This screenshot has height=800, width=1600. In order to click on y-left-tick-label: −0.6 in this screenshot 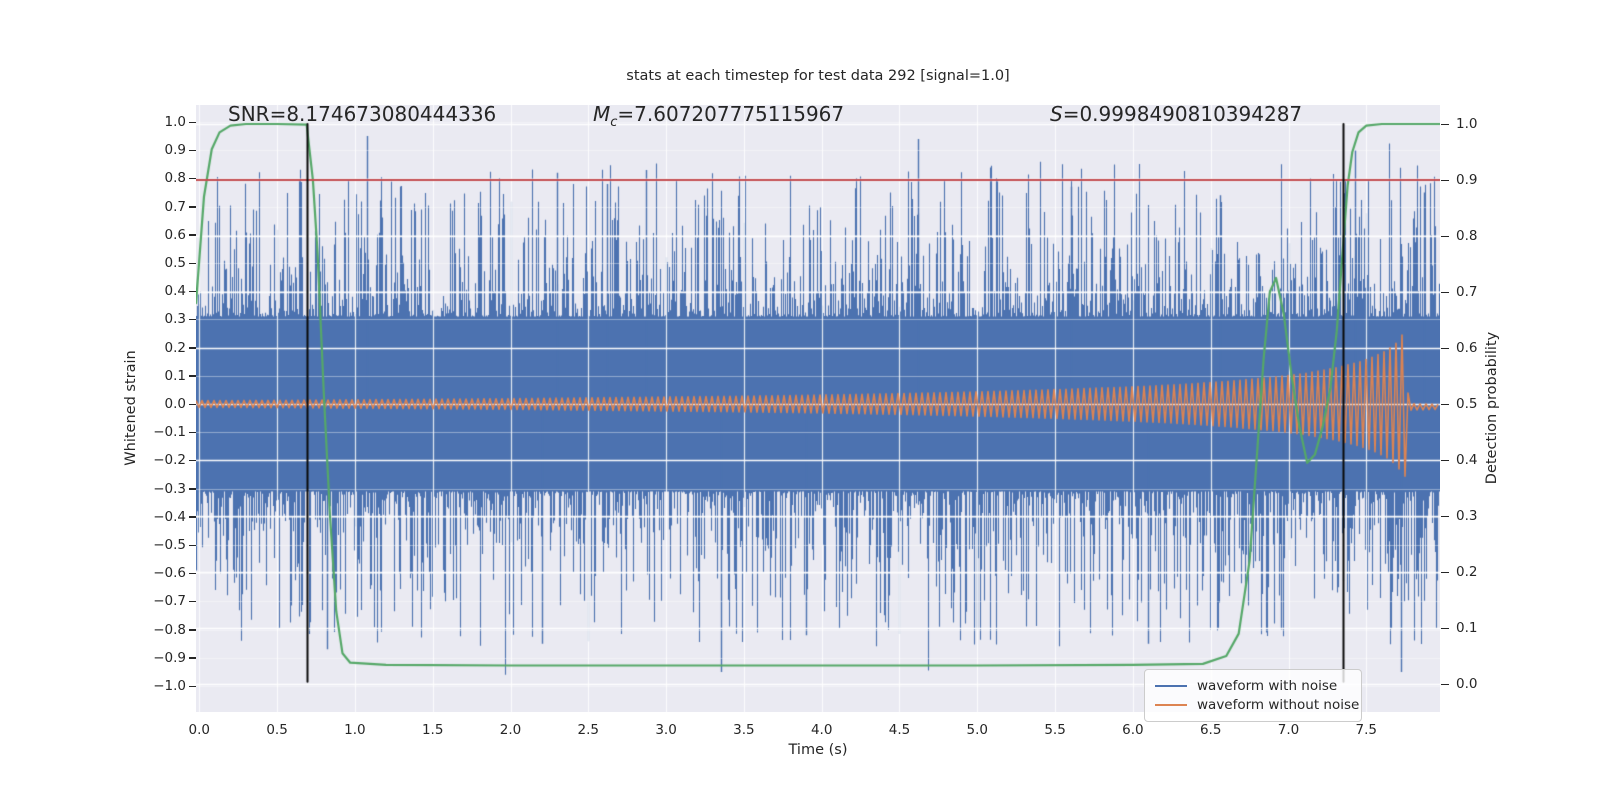, I will do `click(169, 573)`.